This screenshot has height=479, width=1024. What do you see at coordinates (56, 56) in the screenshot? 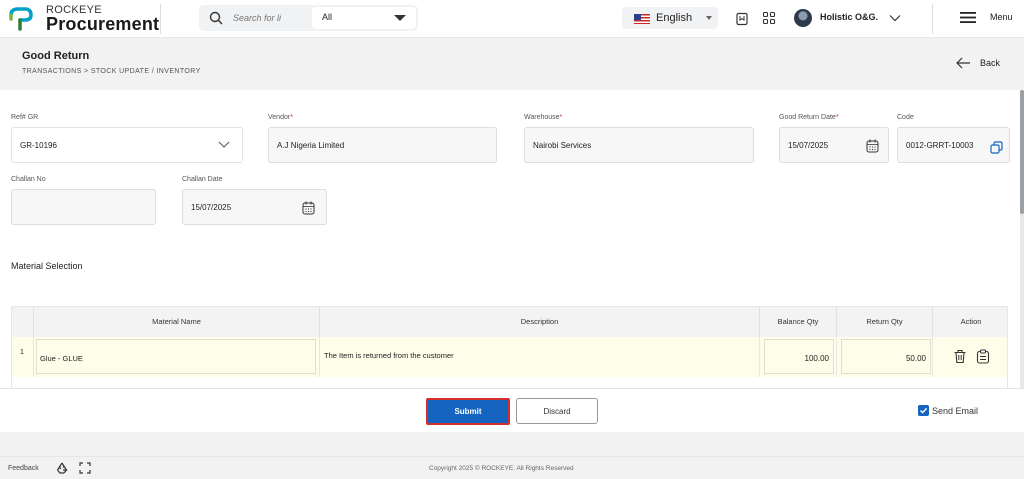
I see `page-title: Good Return` at bounding box center [56, 56].